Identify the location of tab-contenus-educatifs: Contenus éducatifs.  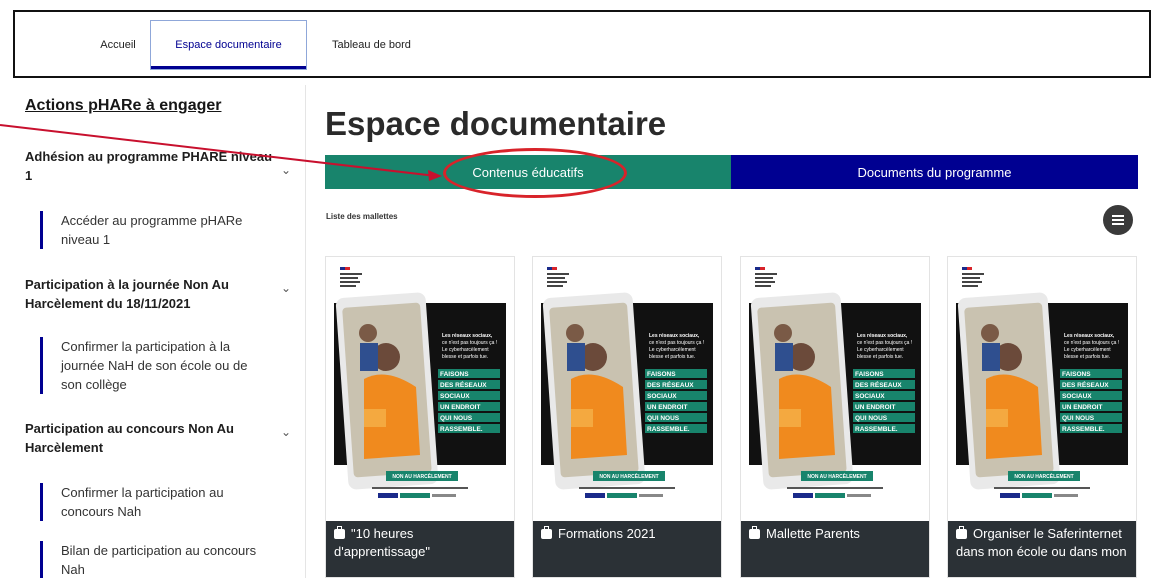
(528, 172).